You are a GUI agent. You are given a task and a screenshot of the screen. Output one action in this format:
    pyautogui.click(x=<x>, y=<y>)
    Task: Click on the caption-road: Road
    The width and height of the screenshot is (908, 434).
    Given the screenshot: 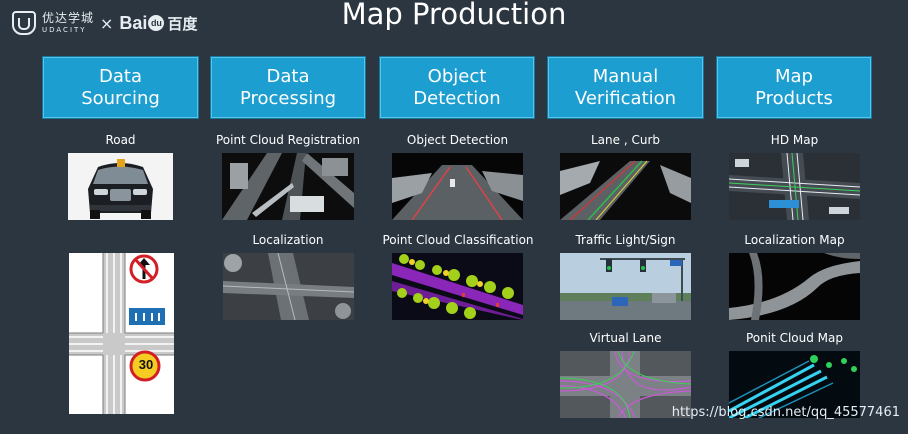 What is the action you would take?
    pyautogui.click(x=120, y=140)
    